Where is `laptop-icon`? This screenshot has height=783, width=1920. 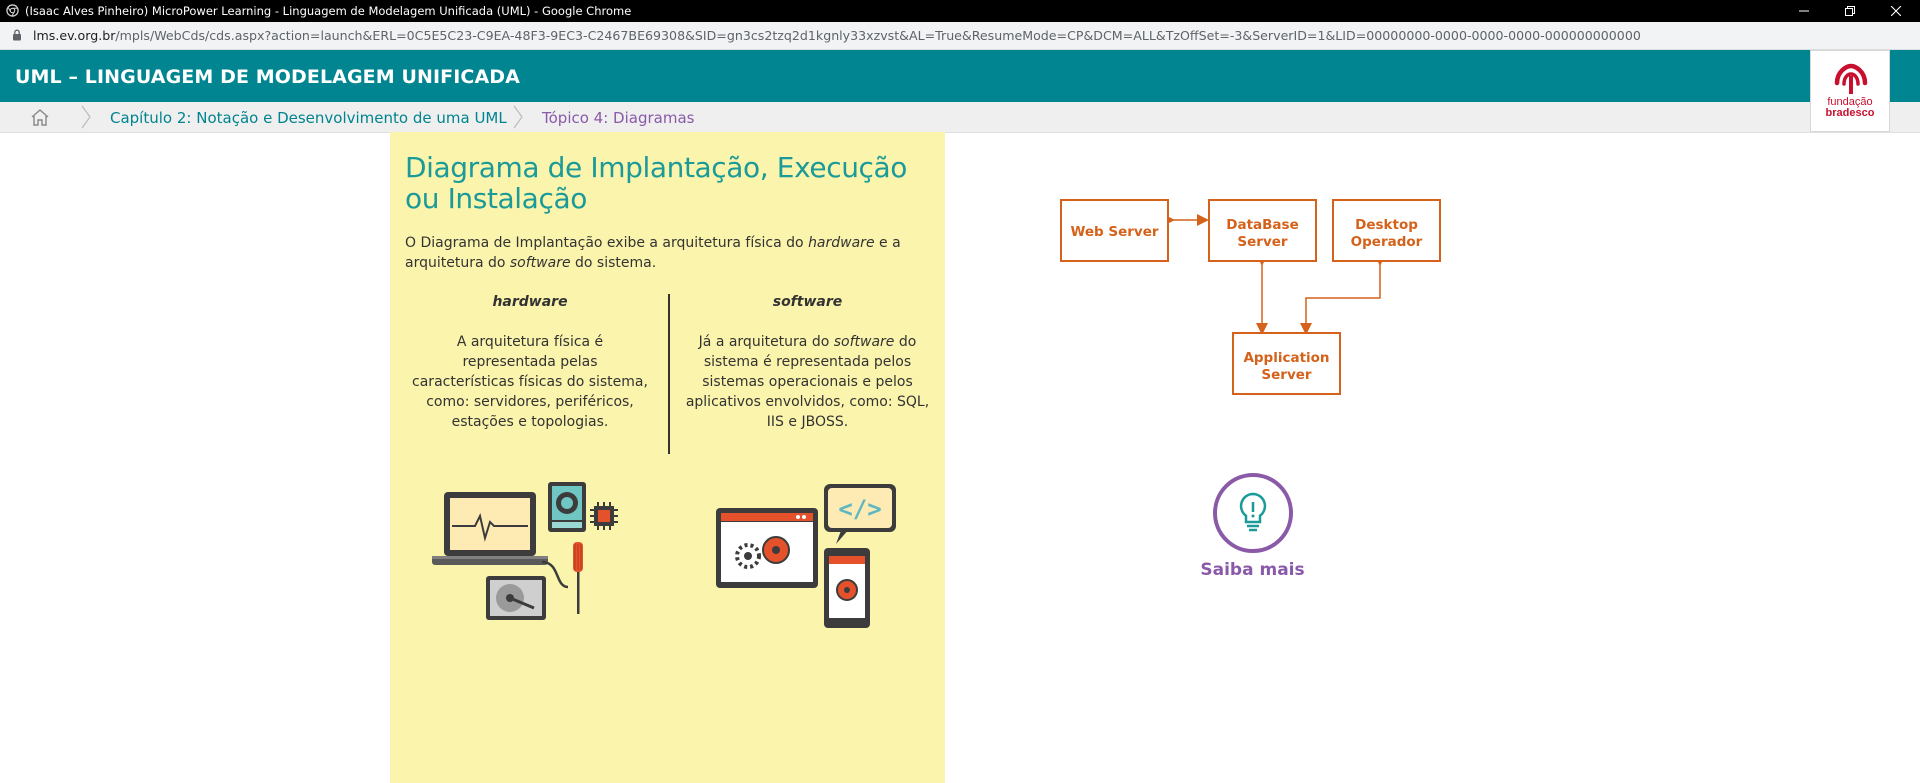 laptop-icon is located at coordinates (490, 528).